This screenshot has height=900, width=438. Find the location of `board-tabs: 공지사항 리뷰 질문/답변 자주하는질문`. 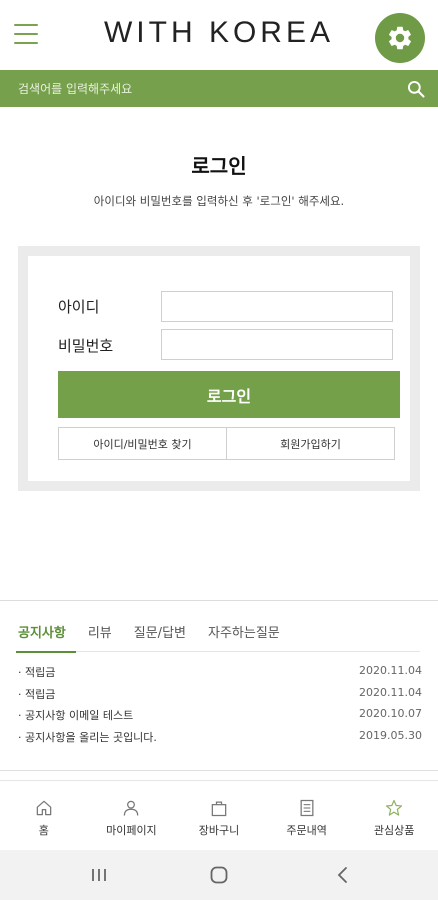

board-tabs: 공지사항 리뷰 질문/답변 자주하는질문 is located at coordinates (218, 635).